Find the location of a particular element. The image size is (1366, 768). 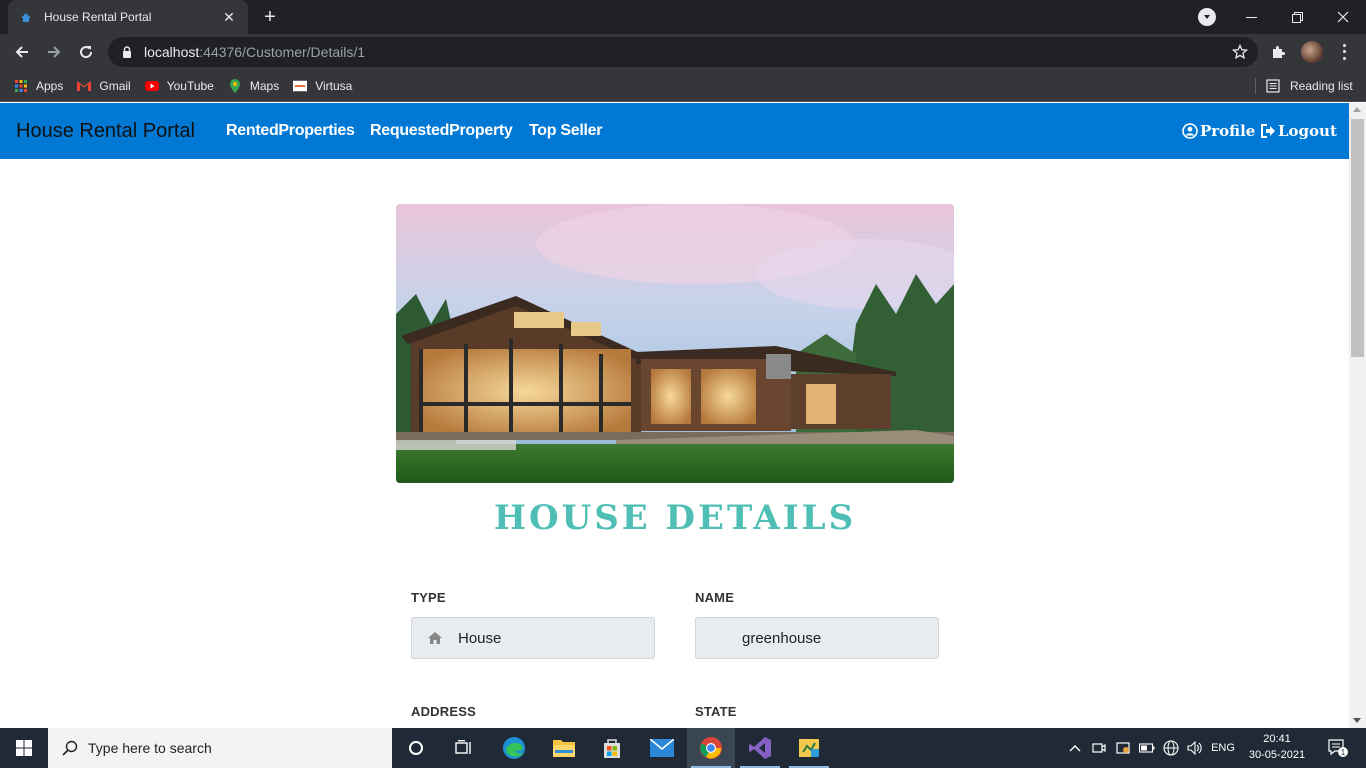

chrome-menu-icon is located at coordinates (1344, 52).